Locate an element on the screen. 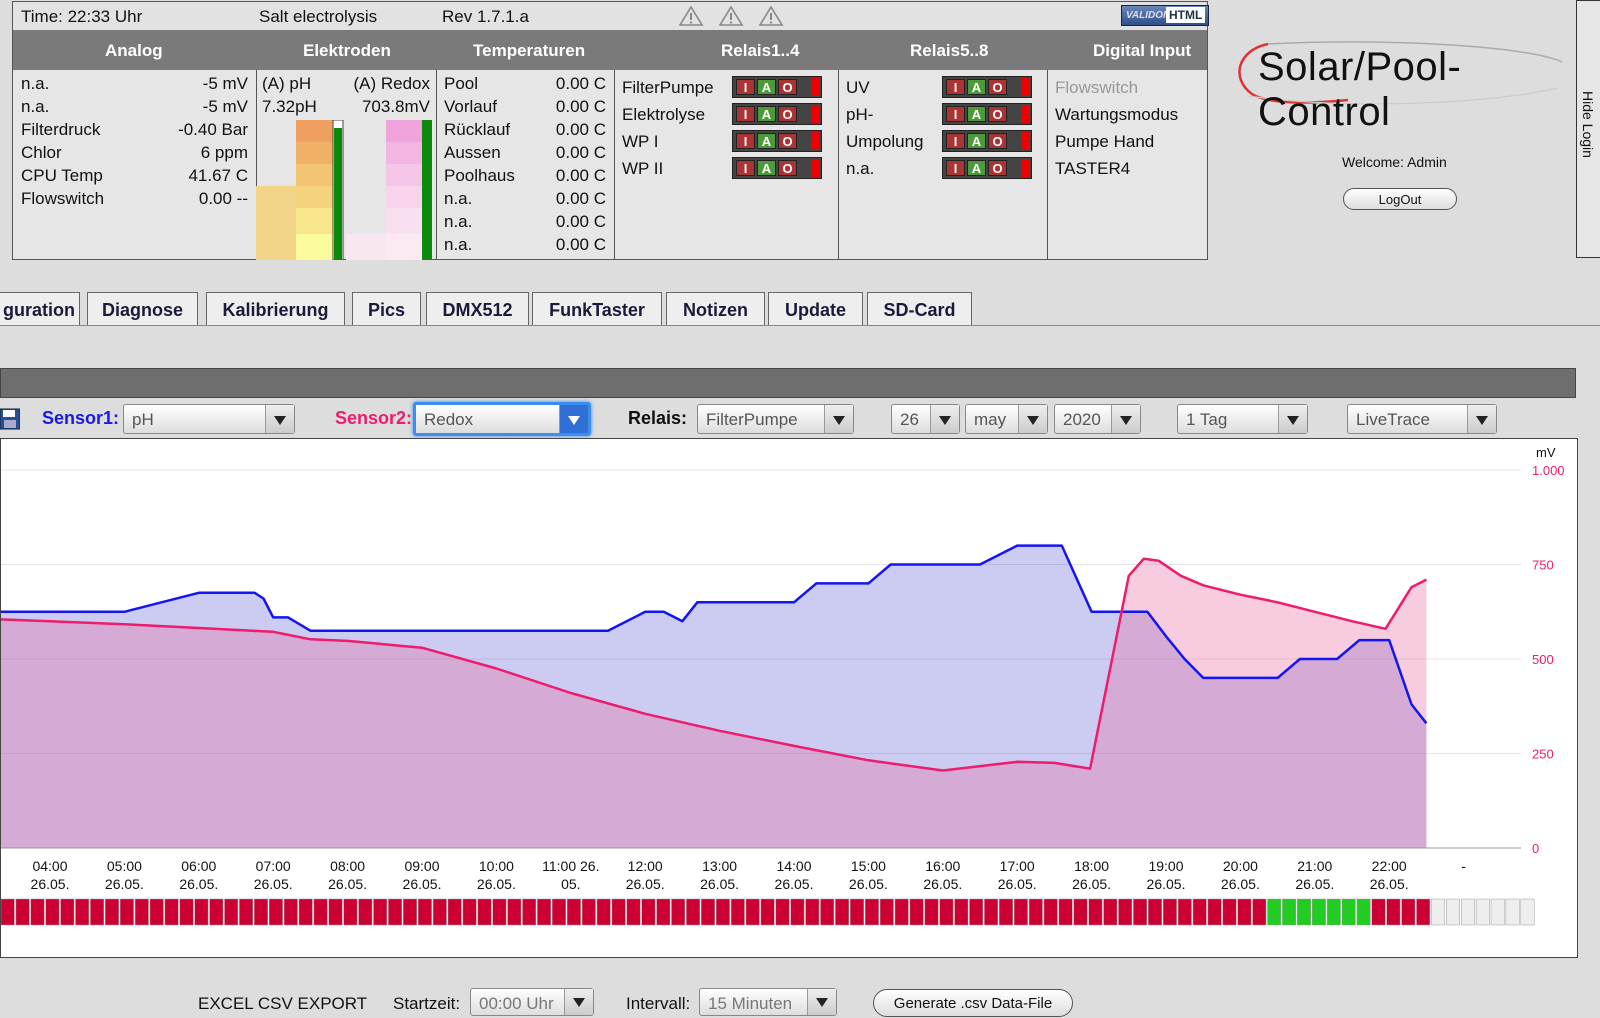 The height and width of the screenshot is (1018, 1600). tab-kalibrierung: Kalibrierung is located at coordinates (275, 309).